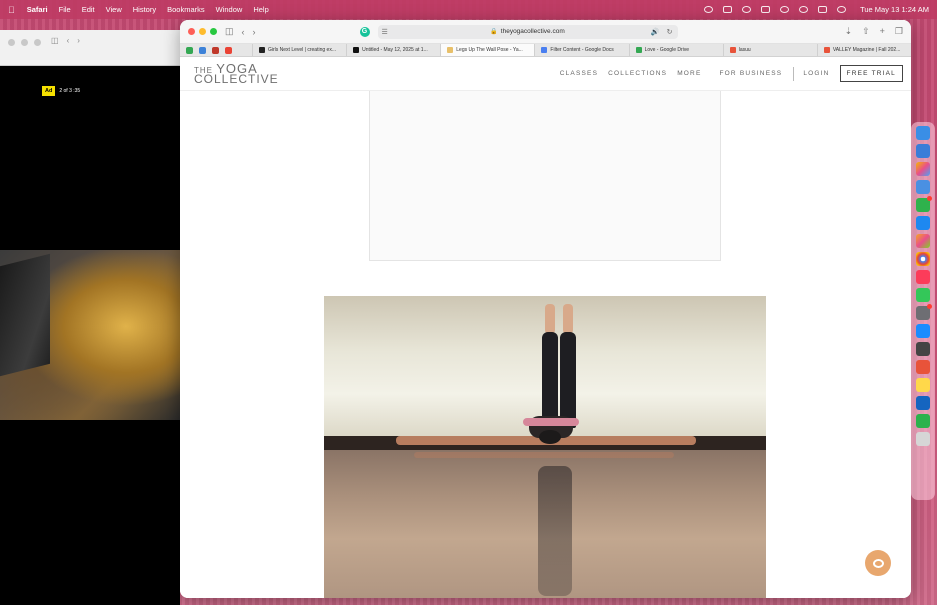 The width and height of the screenshot is (937, 605). Describe the element at coordinates (923, 349) in the screenshot. I see `iphone-mirroring-dock-icon` at that location.